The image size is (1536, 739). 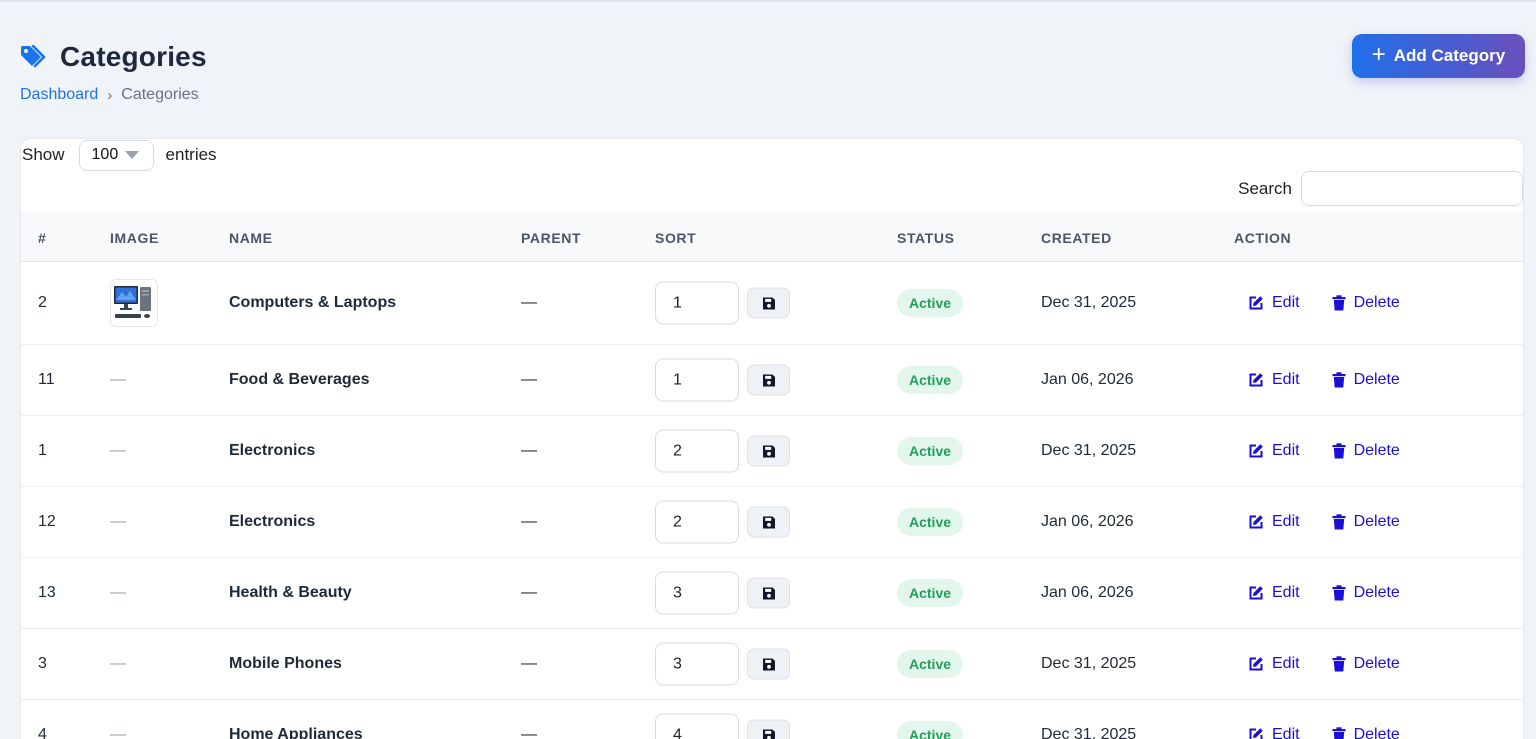 What do you see at coordinates (42, 450) in the screenshot?
I see `row-id: 1` at bounding box center [42, 450].